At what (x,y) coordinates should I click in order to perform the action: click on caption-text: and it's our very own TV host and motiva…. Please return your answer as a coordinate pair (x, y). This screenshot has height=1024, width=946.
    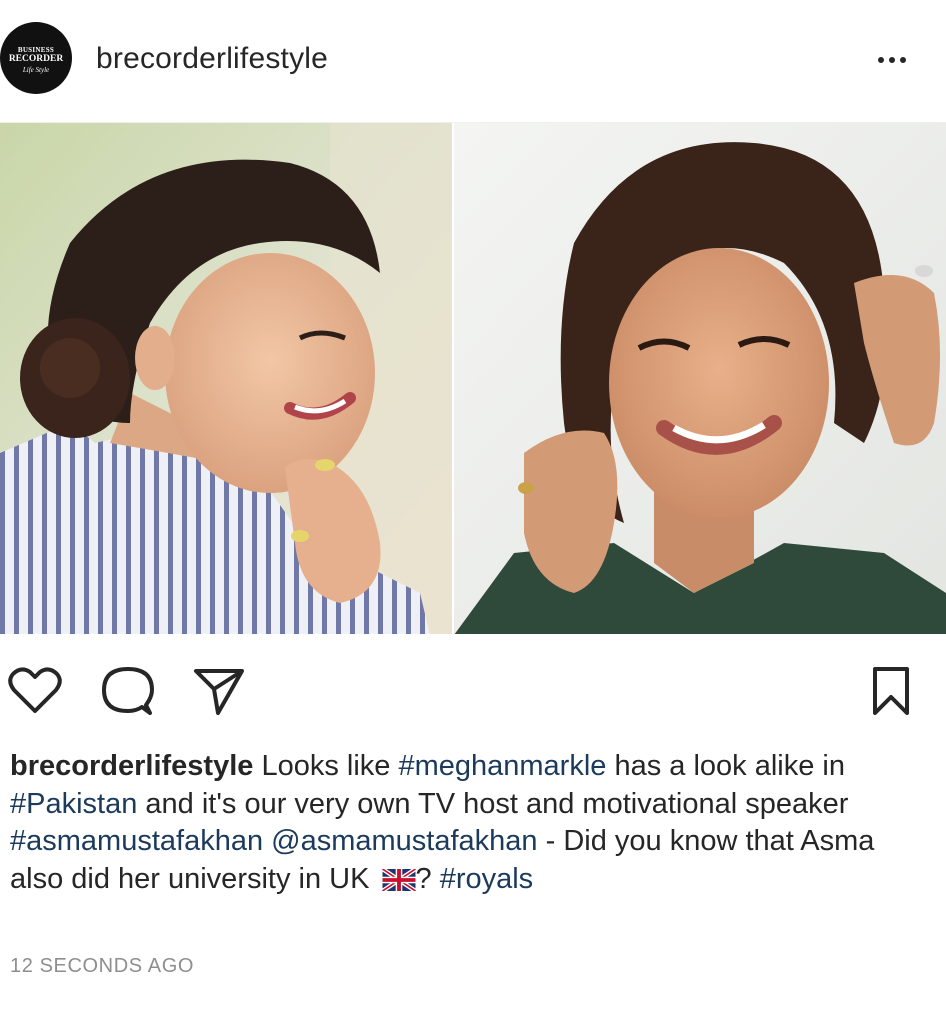
    Looking at the image, I should click on (493, 803).